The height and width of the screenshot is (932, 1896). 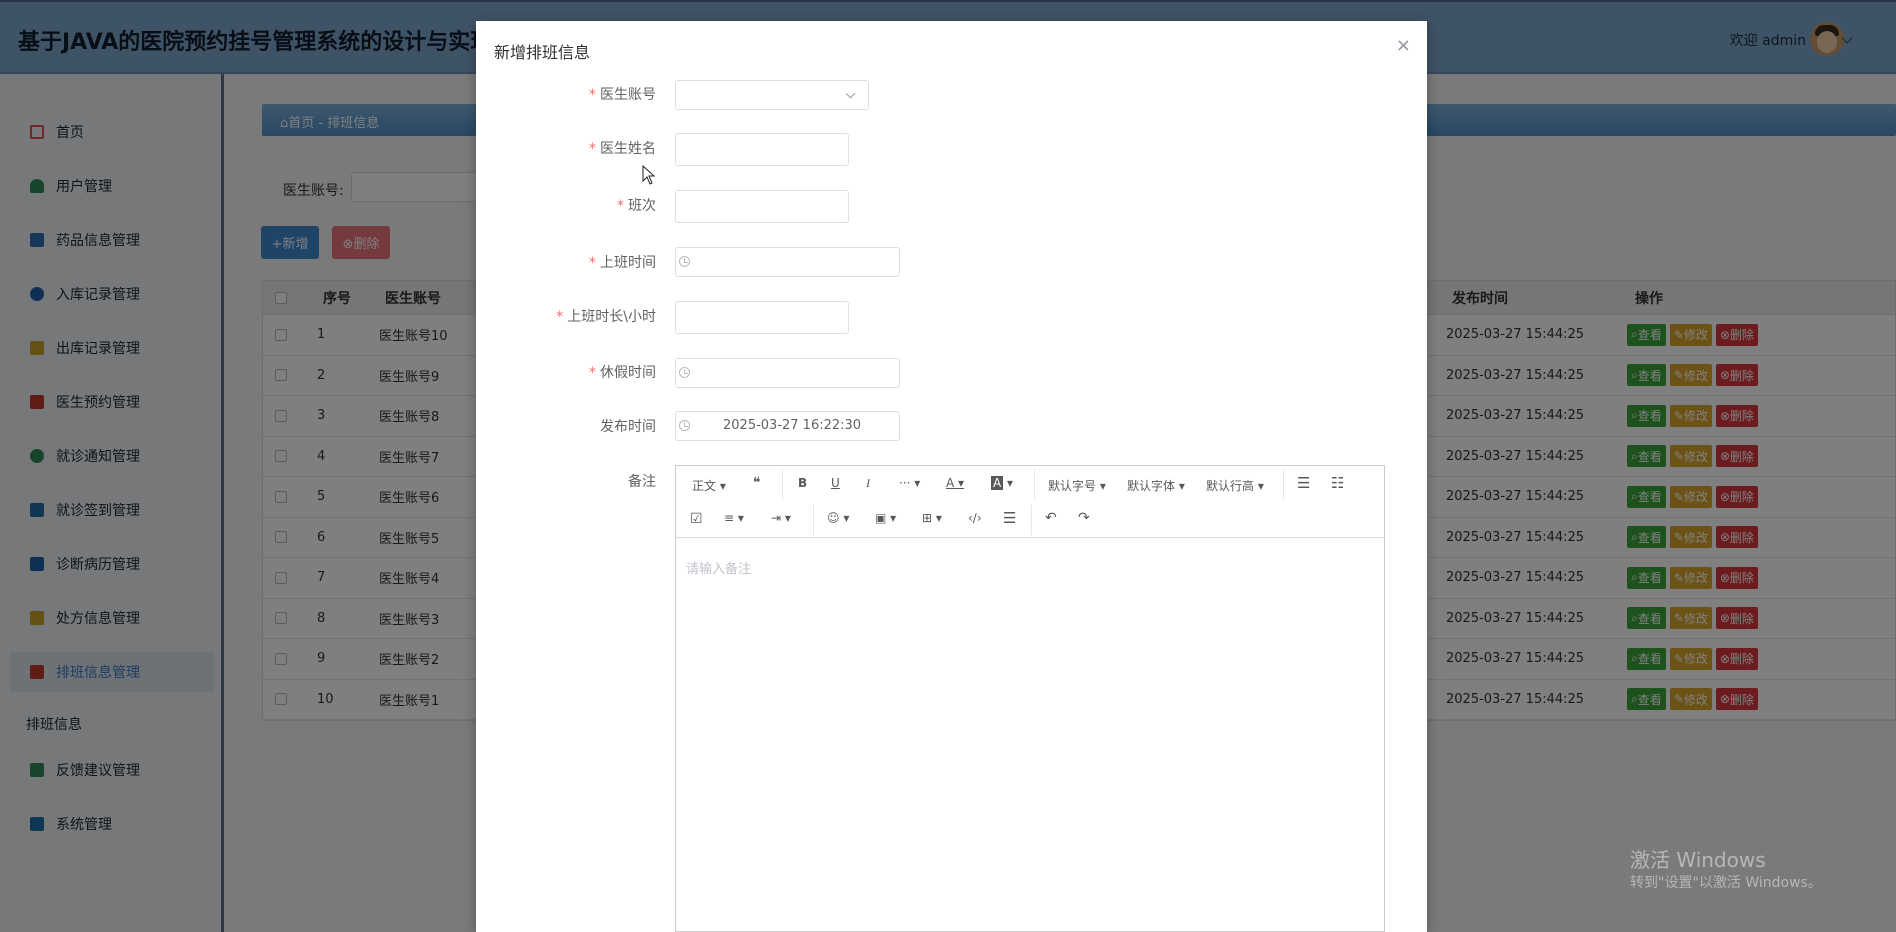 I want to click on line-height-dropdown: 默认行高 ▾, so click(x=1235, y=485).